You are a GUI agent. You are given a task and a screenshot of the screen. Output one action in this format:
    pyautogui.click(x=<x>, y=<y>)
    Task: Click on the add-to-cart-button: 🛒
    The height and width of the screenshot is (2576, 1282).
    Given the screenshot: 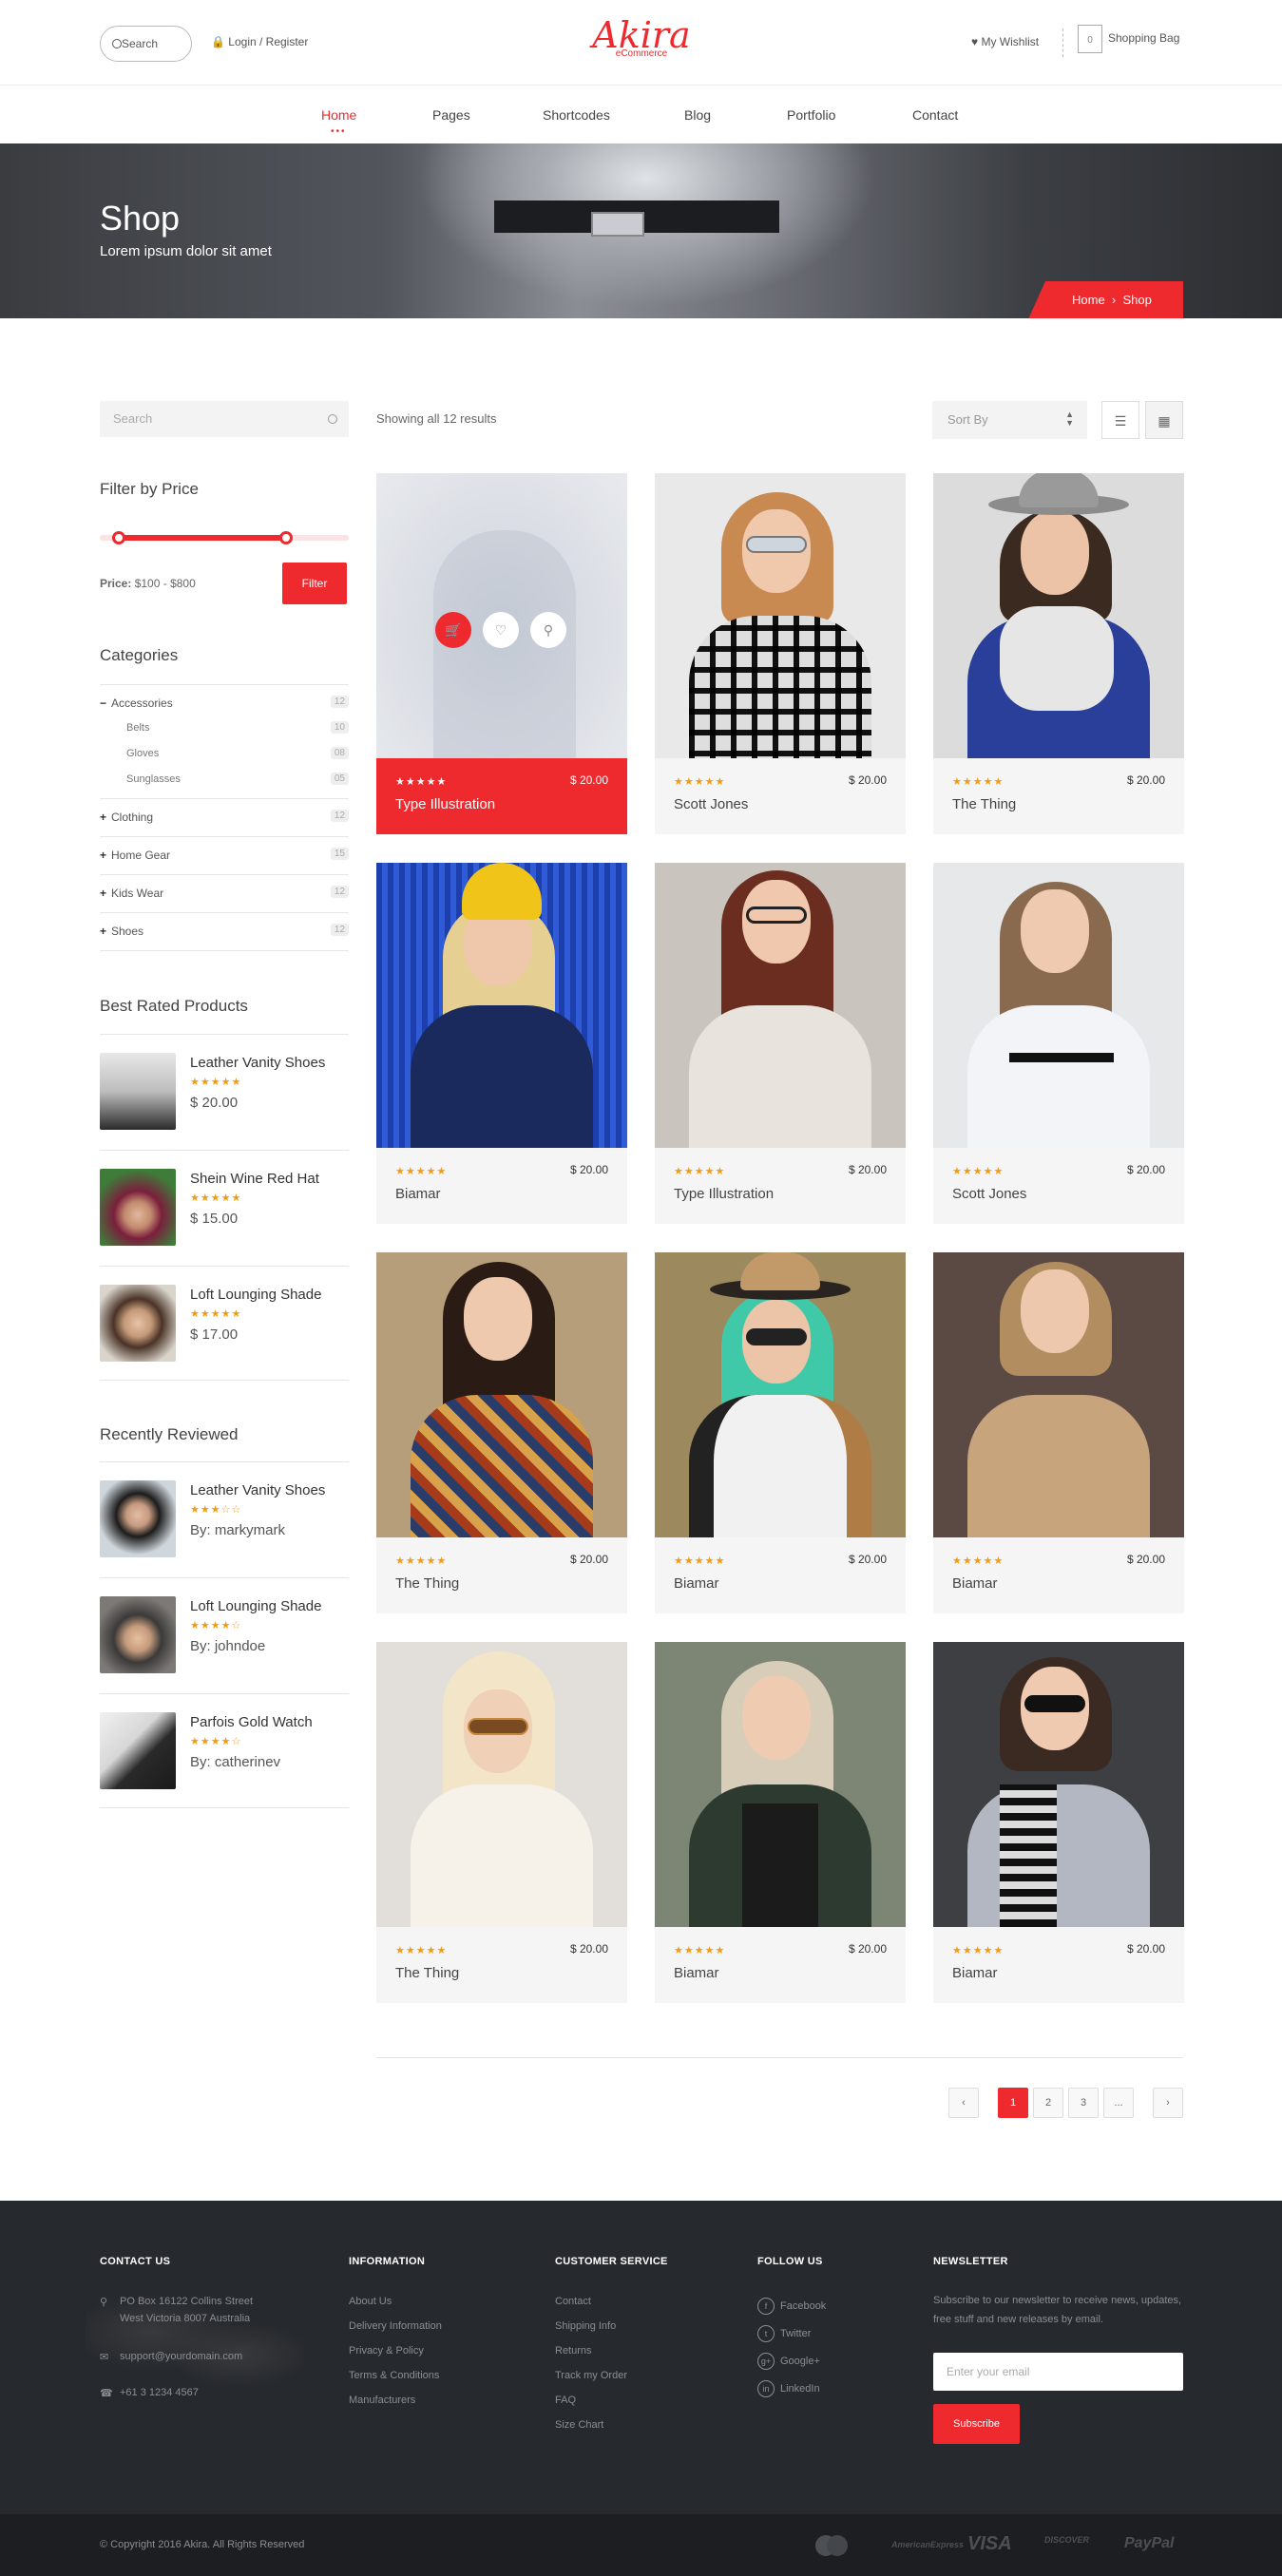 What is the action you would take?
    pyautogui.click(x=453, y=630)
    